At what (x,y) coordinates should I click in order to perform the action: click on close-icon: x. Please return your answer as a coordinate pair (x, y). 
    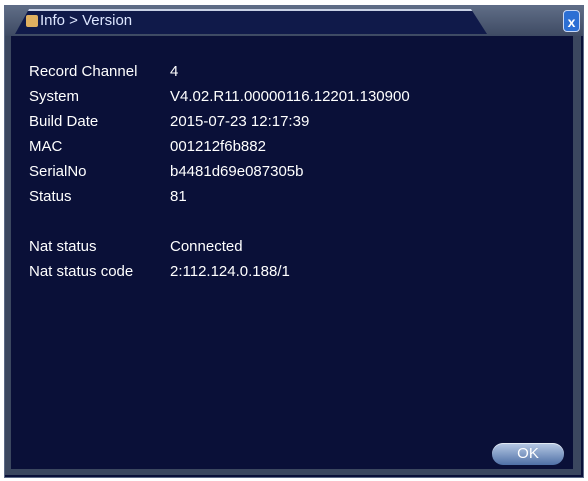
    Looking at the image, I should click on (571, 22).